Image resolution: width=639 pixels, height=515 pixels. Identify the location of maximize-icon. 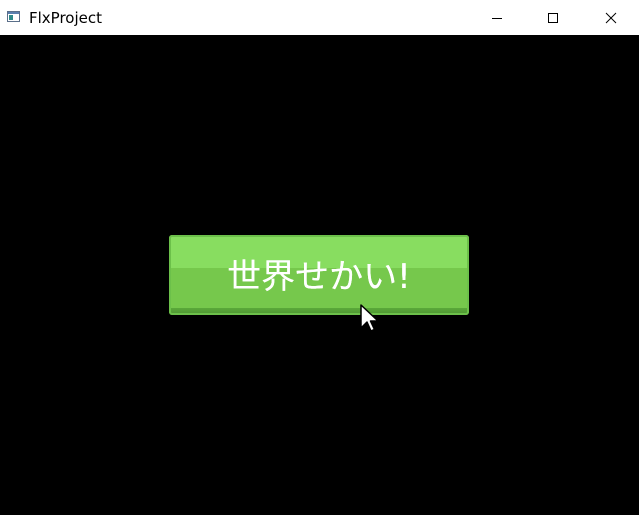
(553, 17).